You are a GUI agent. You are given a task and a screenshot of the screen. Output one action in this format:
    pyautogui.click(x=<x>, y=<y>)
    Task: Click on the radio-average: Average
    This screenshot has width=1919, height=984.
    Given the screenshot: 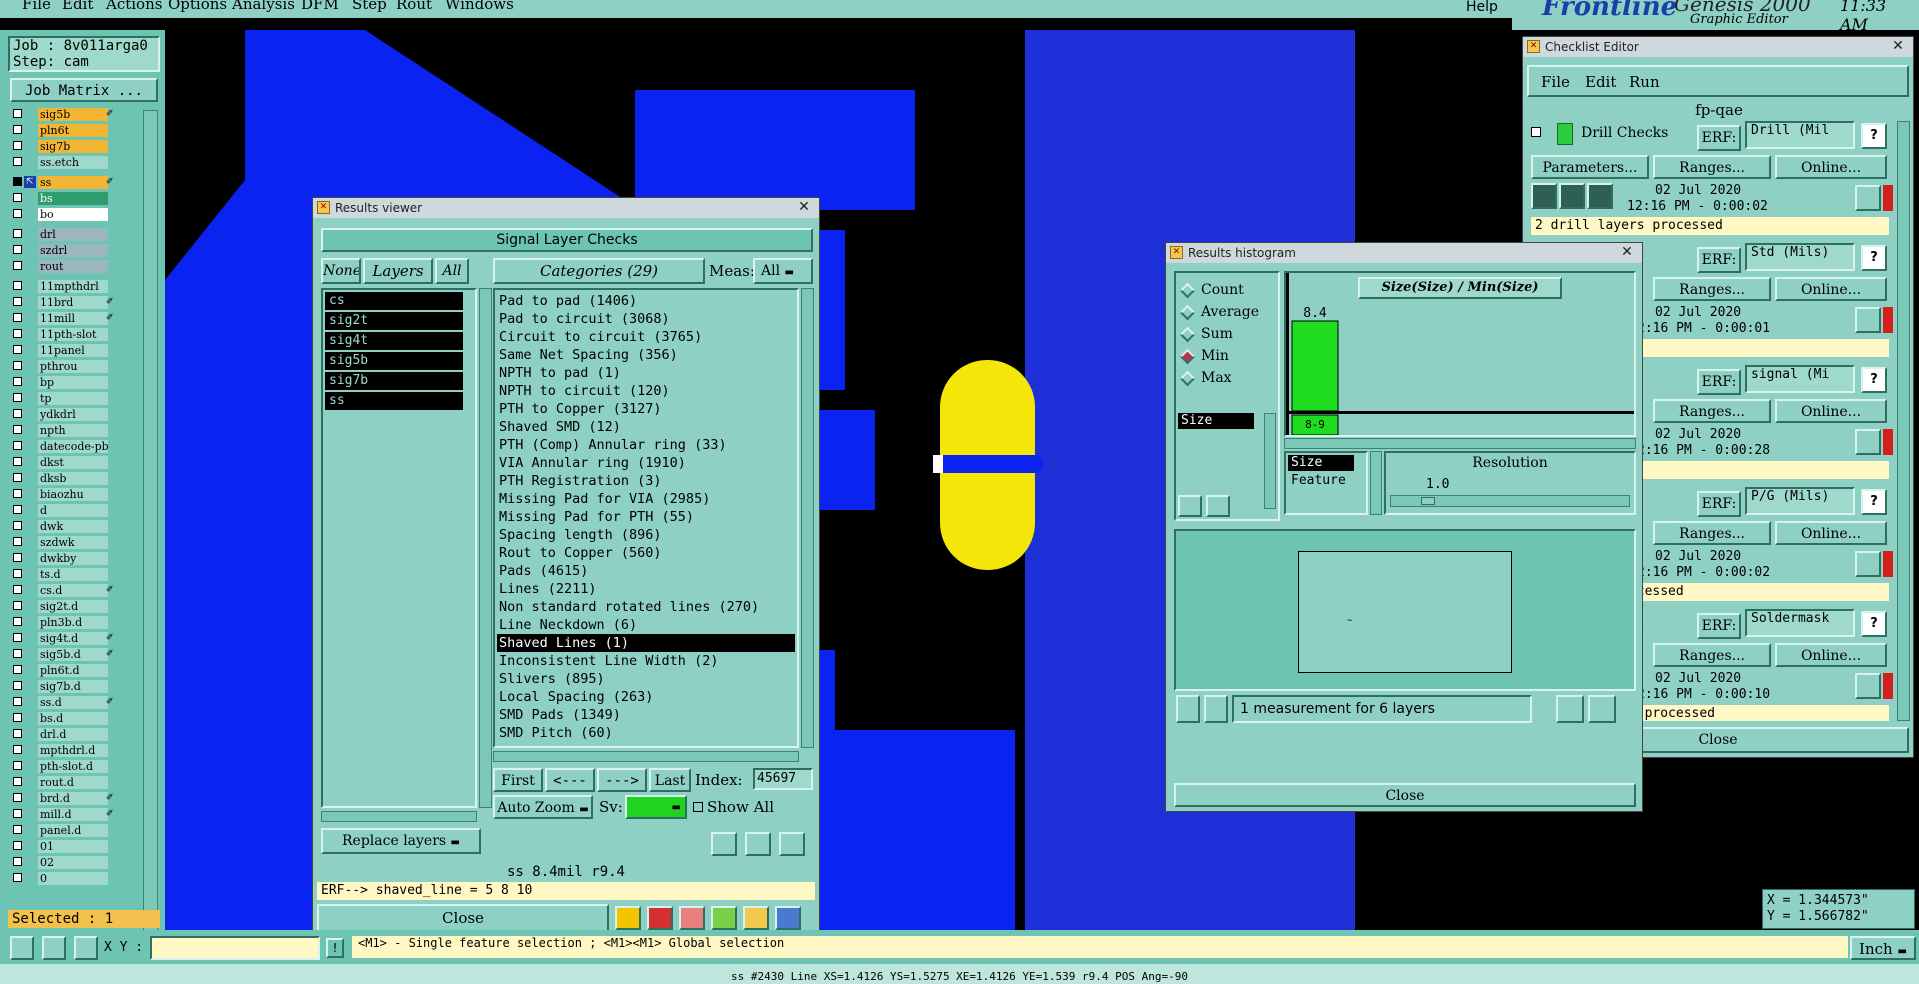 What is the action you would take?
    pyautogui.click(x=1225, y=312)
    